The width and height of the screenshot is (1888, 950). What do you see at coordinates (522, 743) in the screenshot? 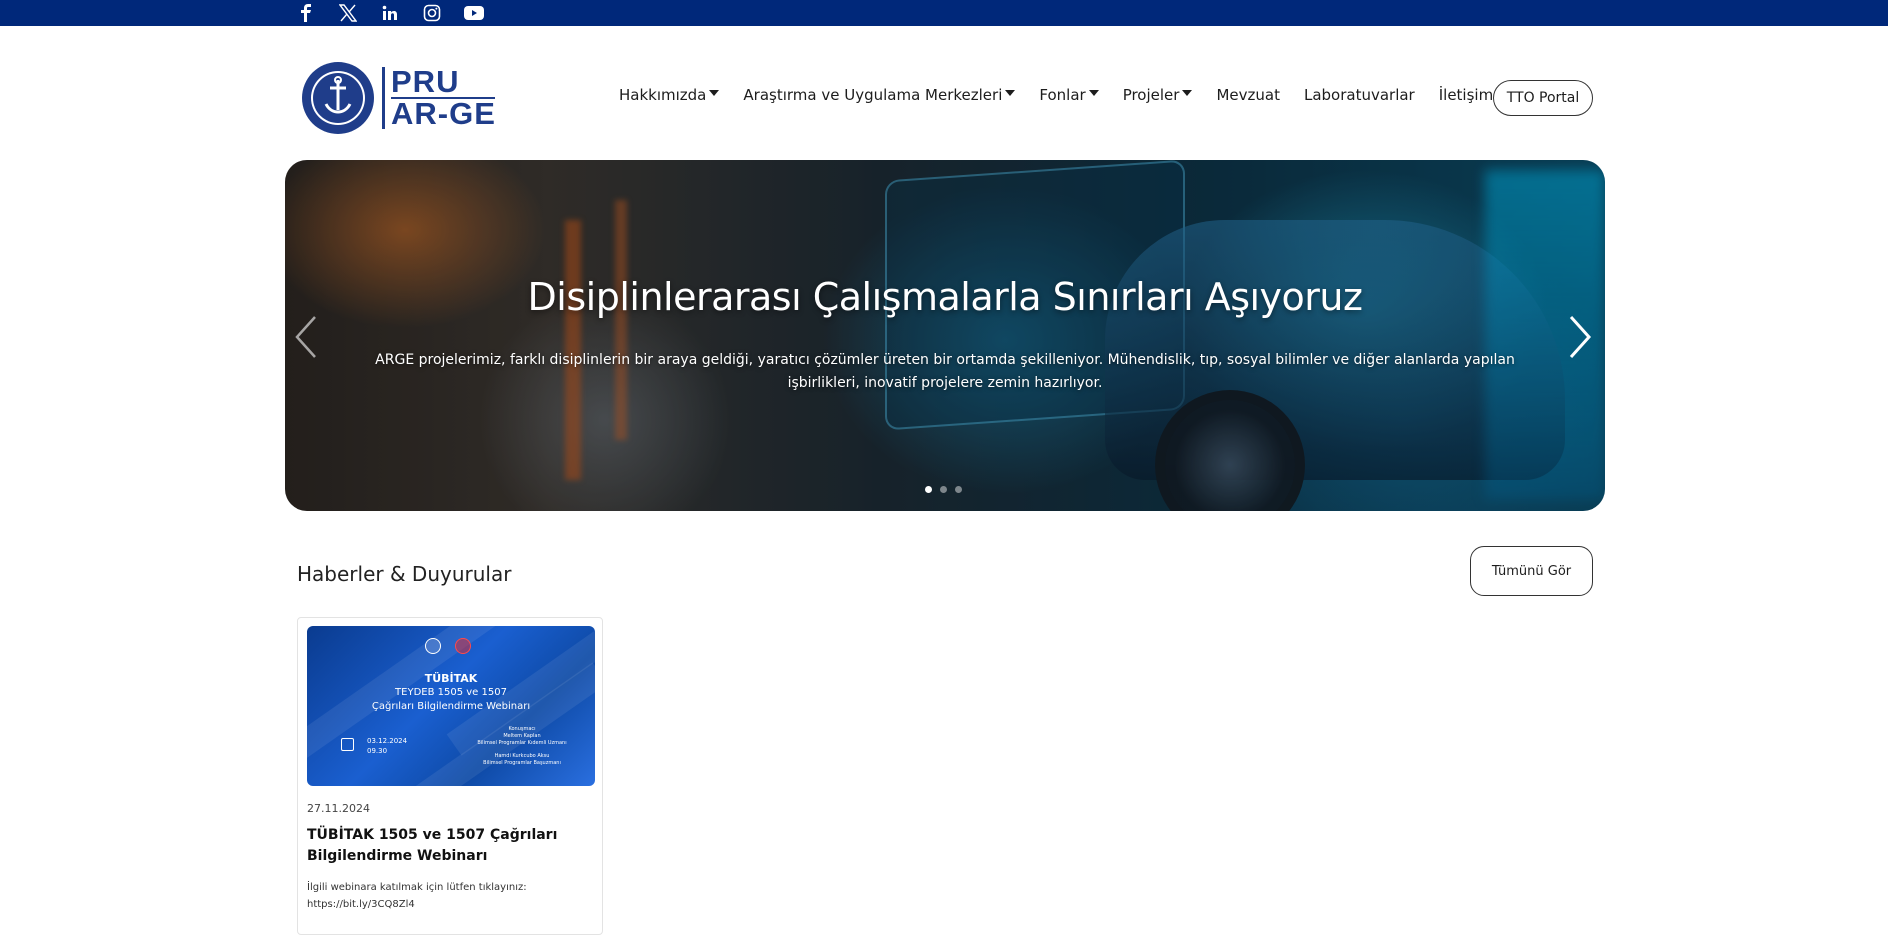
I see `speaker-role: Bilimsel Programlar Kıdemli Uzmanı` at bounding box center [522, 743].